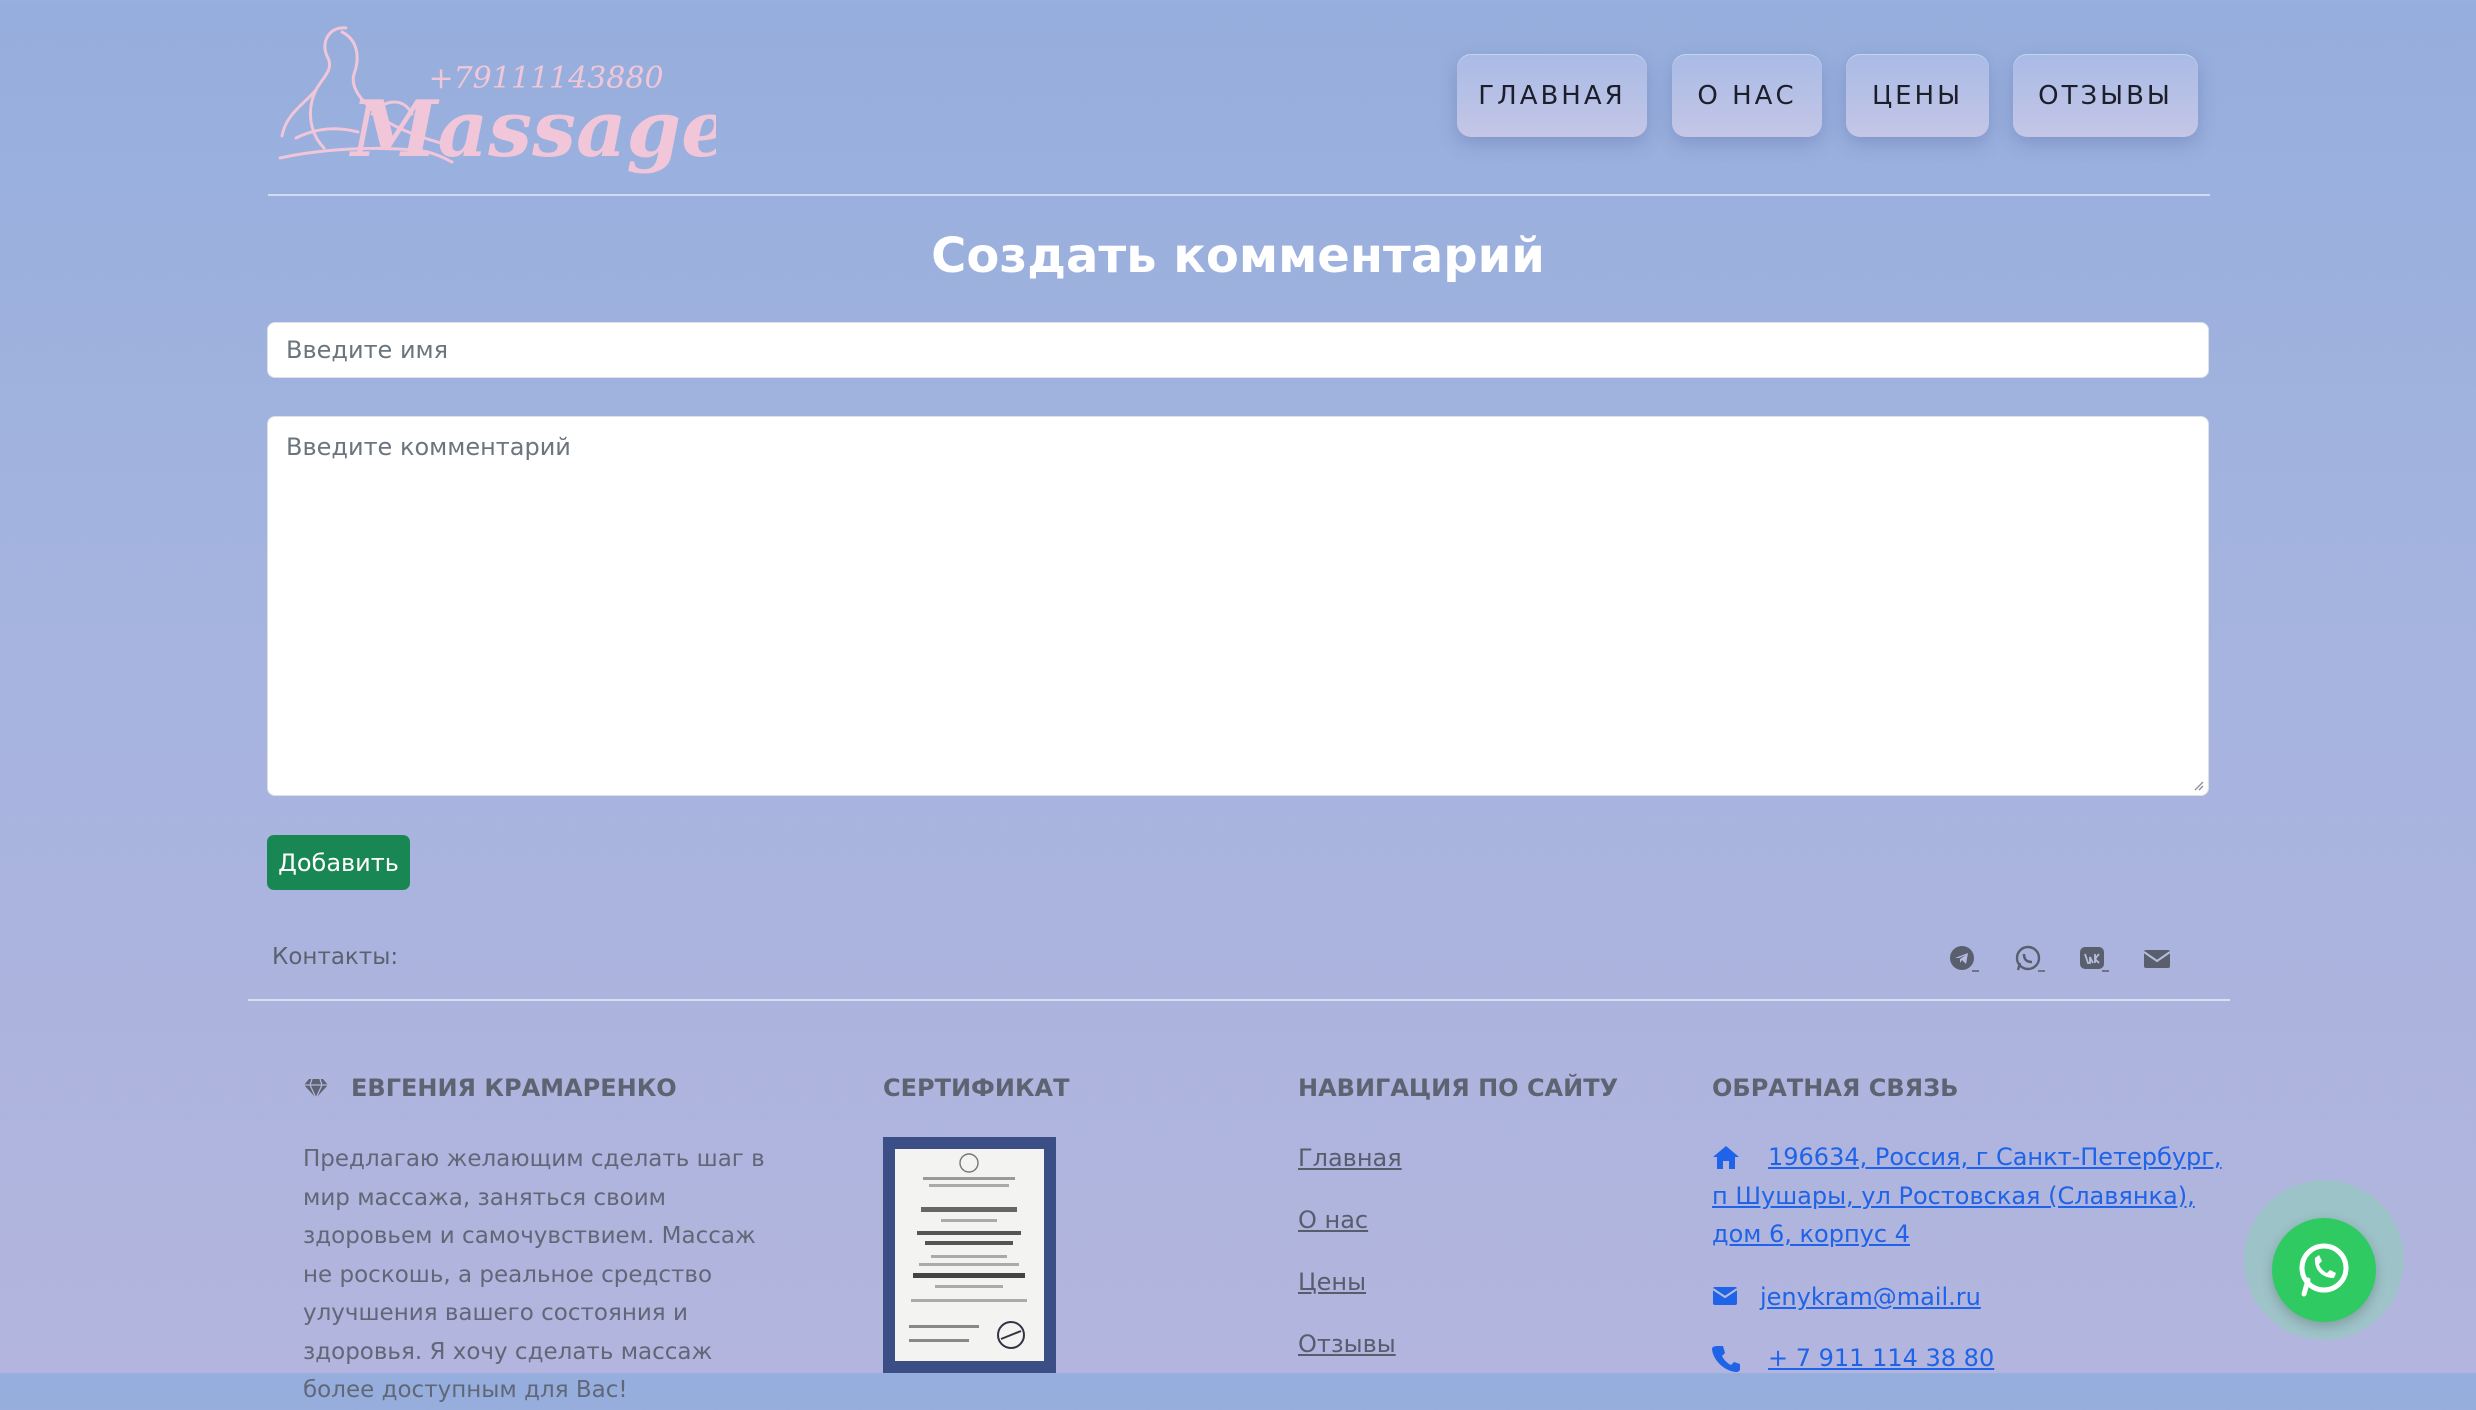 This screenshot has width=2476, height=1410. What do you see at coordinates (1811, 1234) in the screenshot?
I see `address-line-3: дом 6, корпус 4` at bounding box center [1811, 1234].